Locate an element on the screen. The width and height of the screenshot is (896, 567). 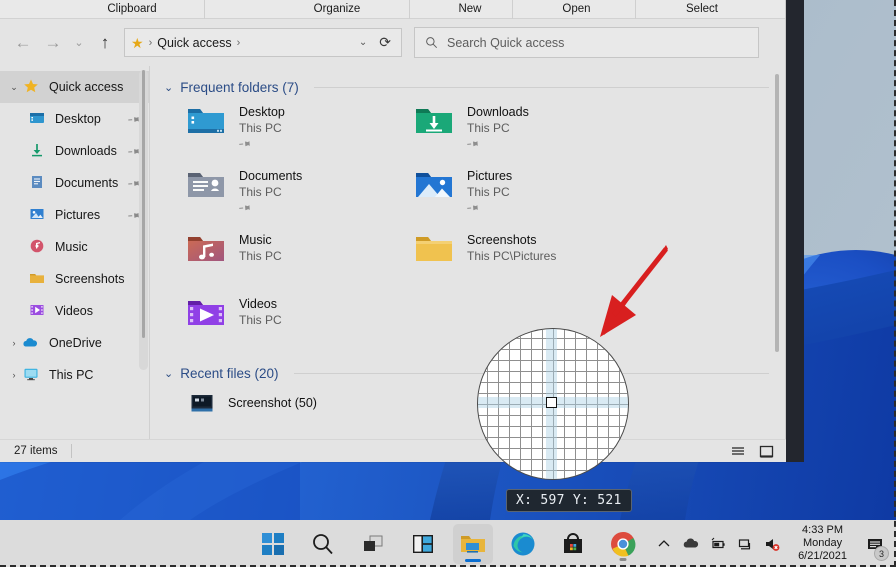
network-icon is located at coordinates (745, 544).